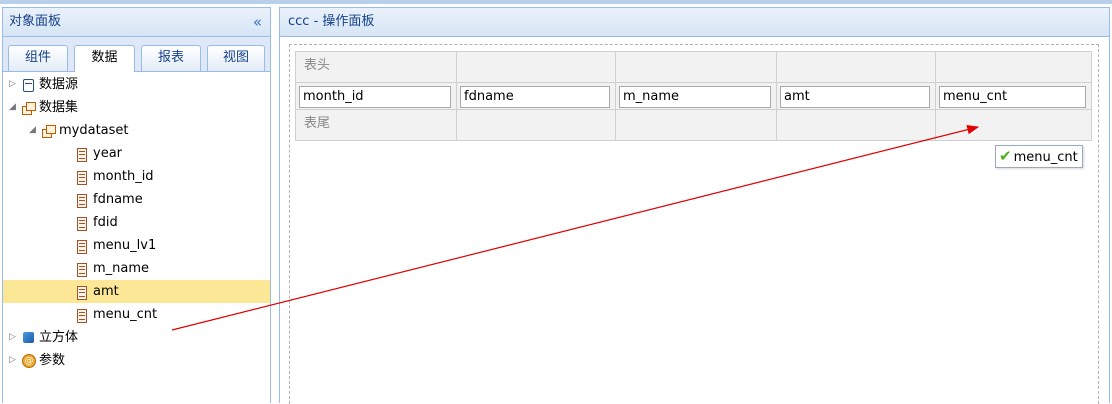 This screenshot has height=404, width=1112. Describe the element at coordinates (105, 222) in the screenshot. I see `field-label: fdid` at that location.